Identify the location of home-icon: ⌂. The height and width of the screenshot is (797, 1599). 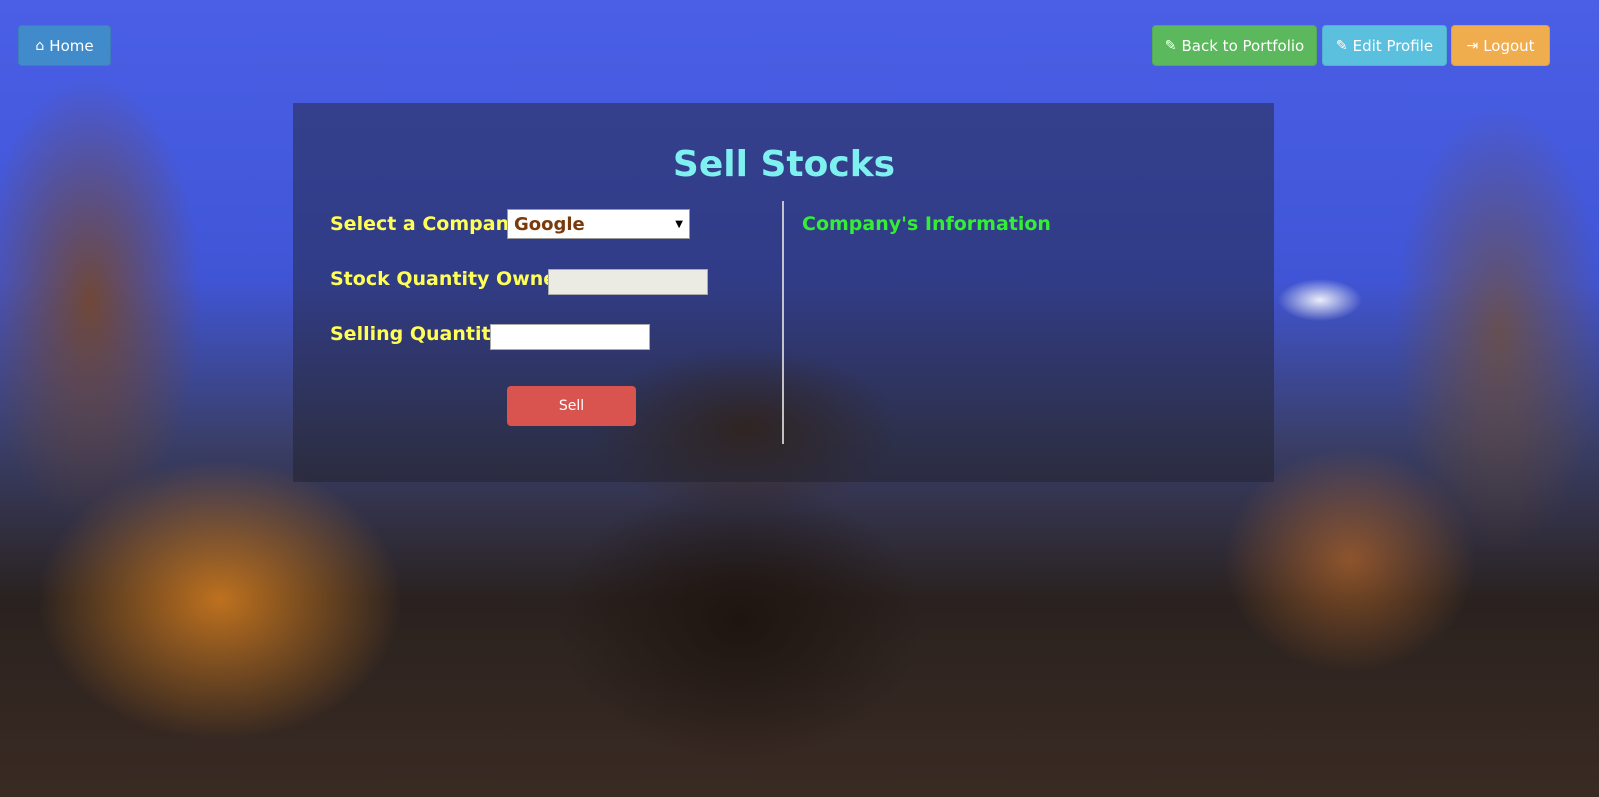
(40, 45).